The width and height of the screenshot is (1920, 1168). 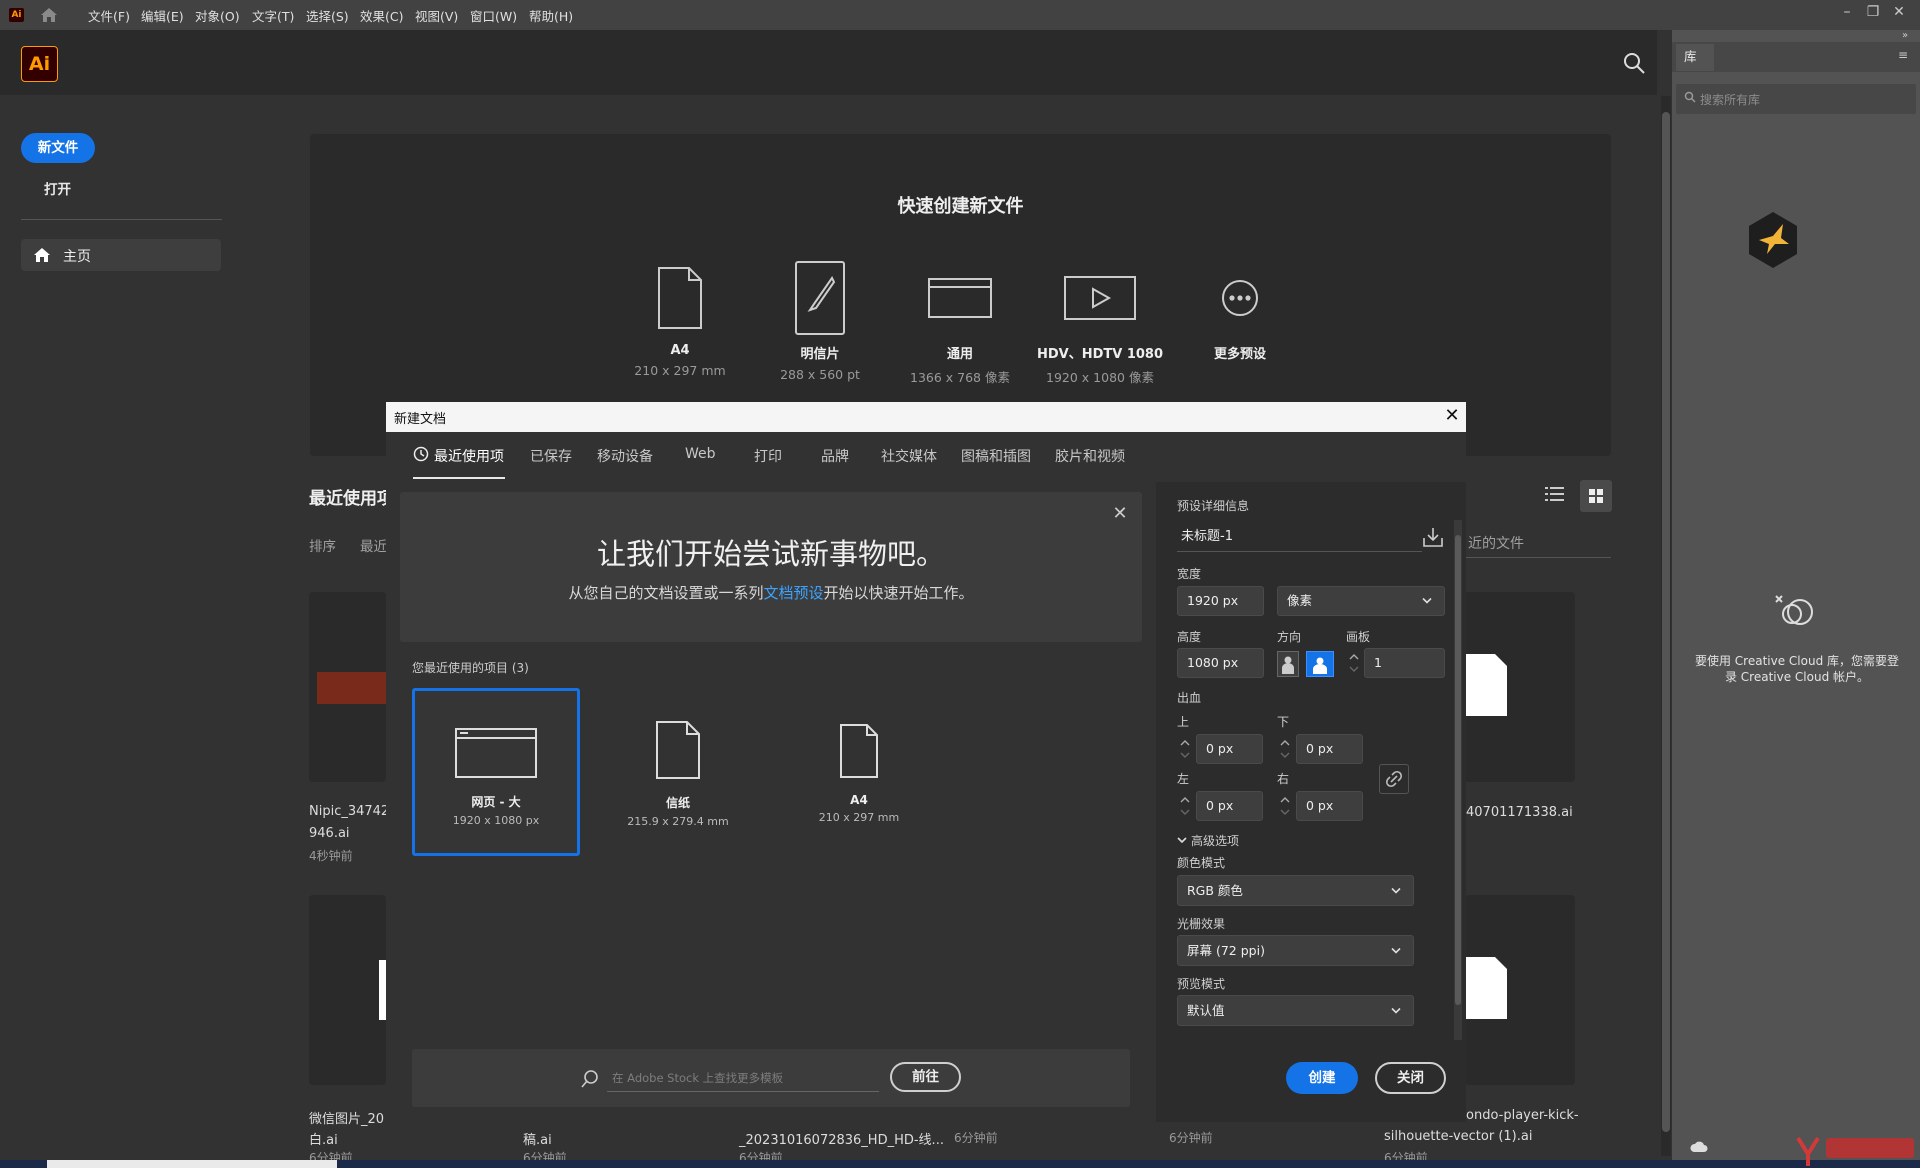 What do you see at coordinates (1354, 663) in the screenshot?
I see `artboards-stepper` at bounding box center [1354, 663].